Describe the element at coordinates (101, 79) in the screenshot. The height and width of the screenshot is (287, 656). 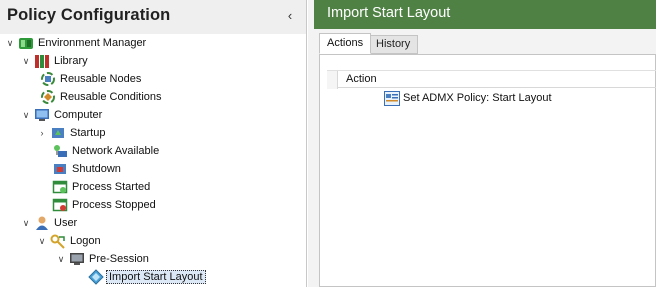
I see `tree-node-label: Reusable Nodes` at that location.